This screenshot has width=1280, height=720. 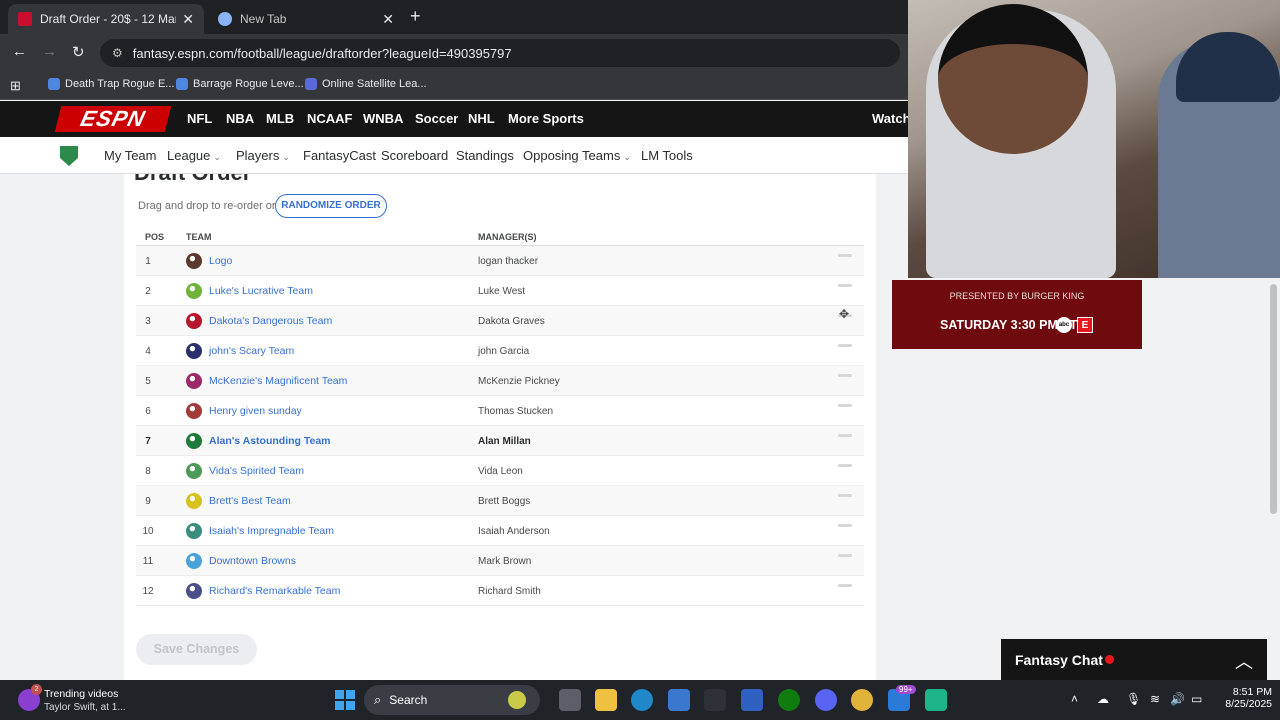 I want to click on tennis-ball-icon, so click(x=517, y=700).